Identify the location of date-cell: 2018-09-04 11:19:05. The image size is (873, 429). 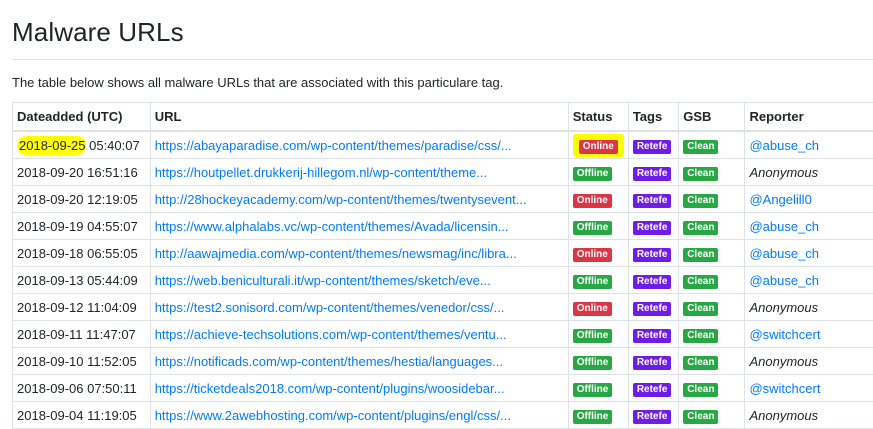
(81, 415).